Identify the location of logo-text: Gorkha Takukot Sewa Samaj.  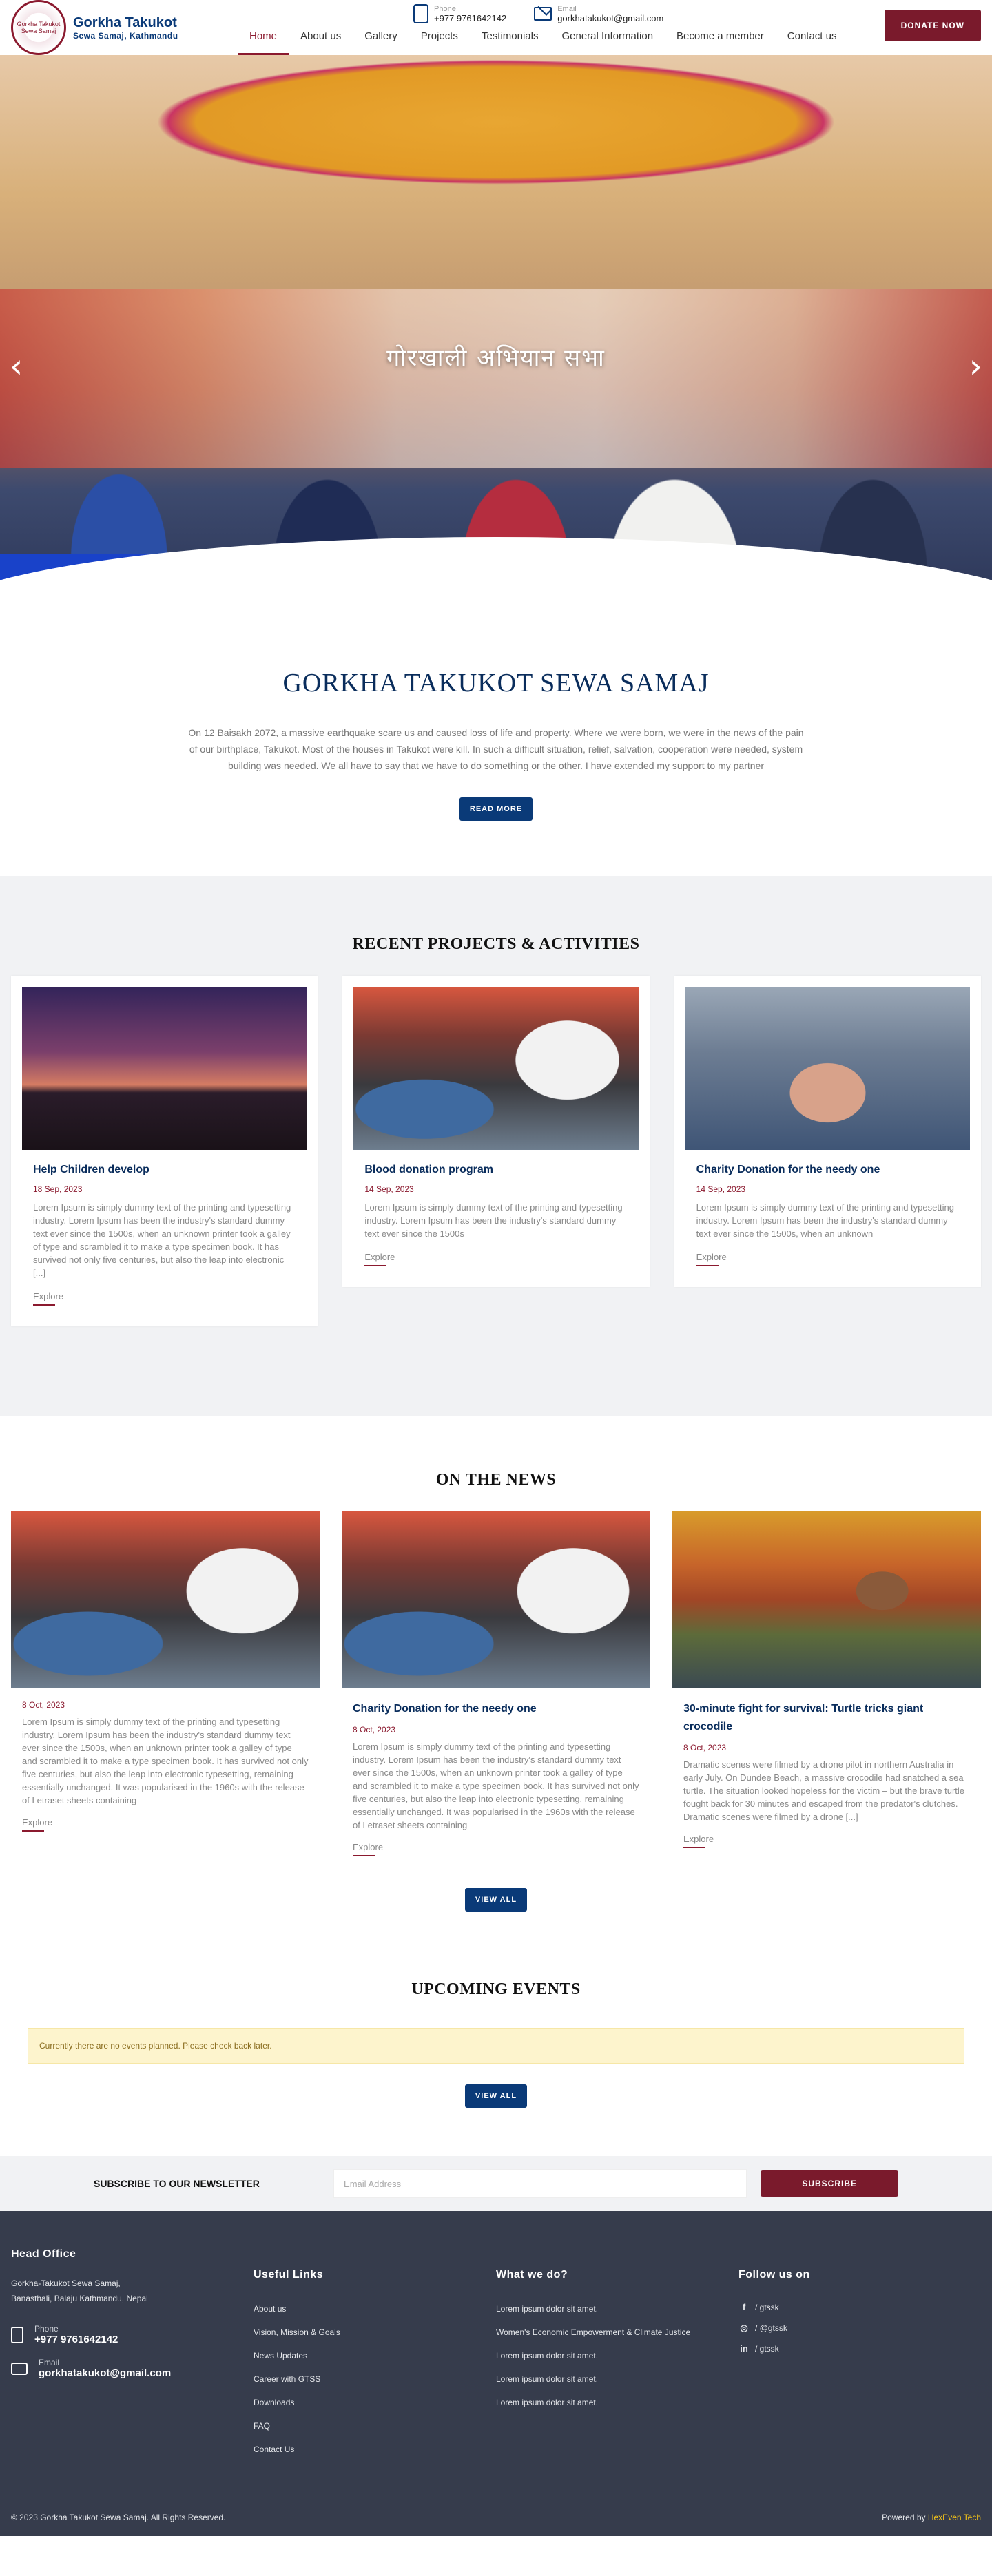
(39, 27).